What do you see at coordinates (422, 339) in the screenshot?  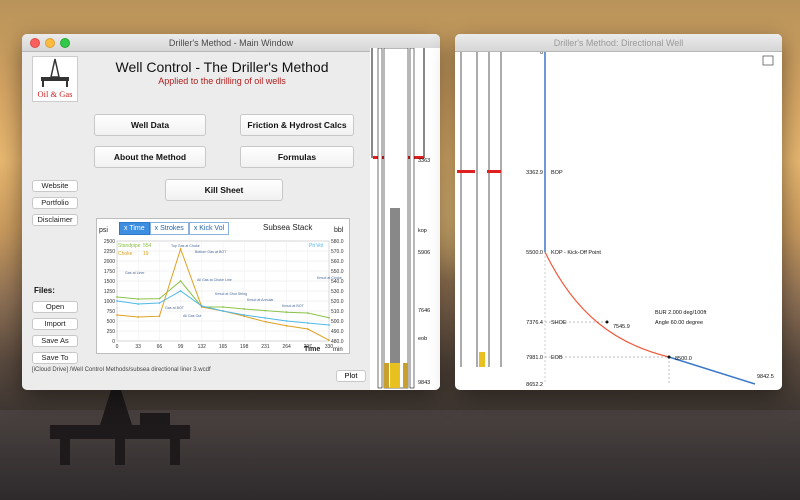 I see `wellbore-label: eob` at bounding box center [422, 339].